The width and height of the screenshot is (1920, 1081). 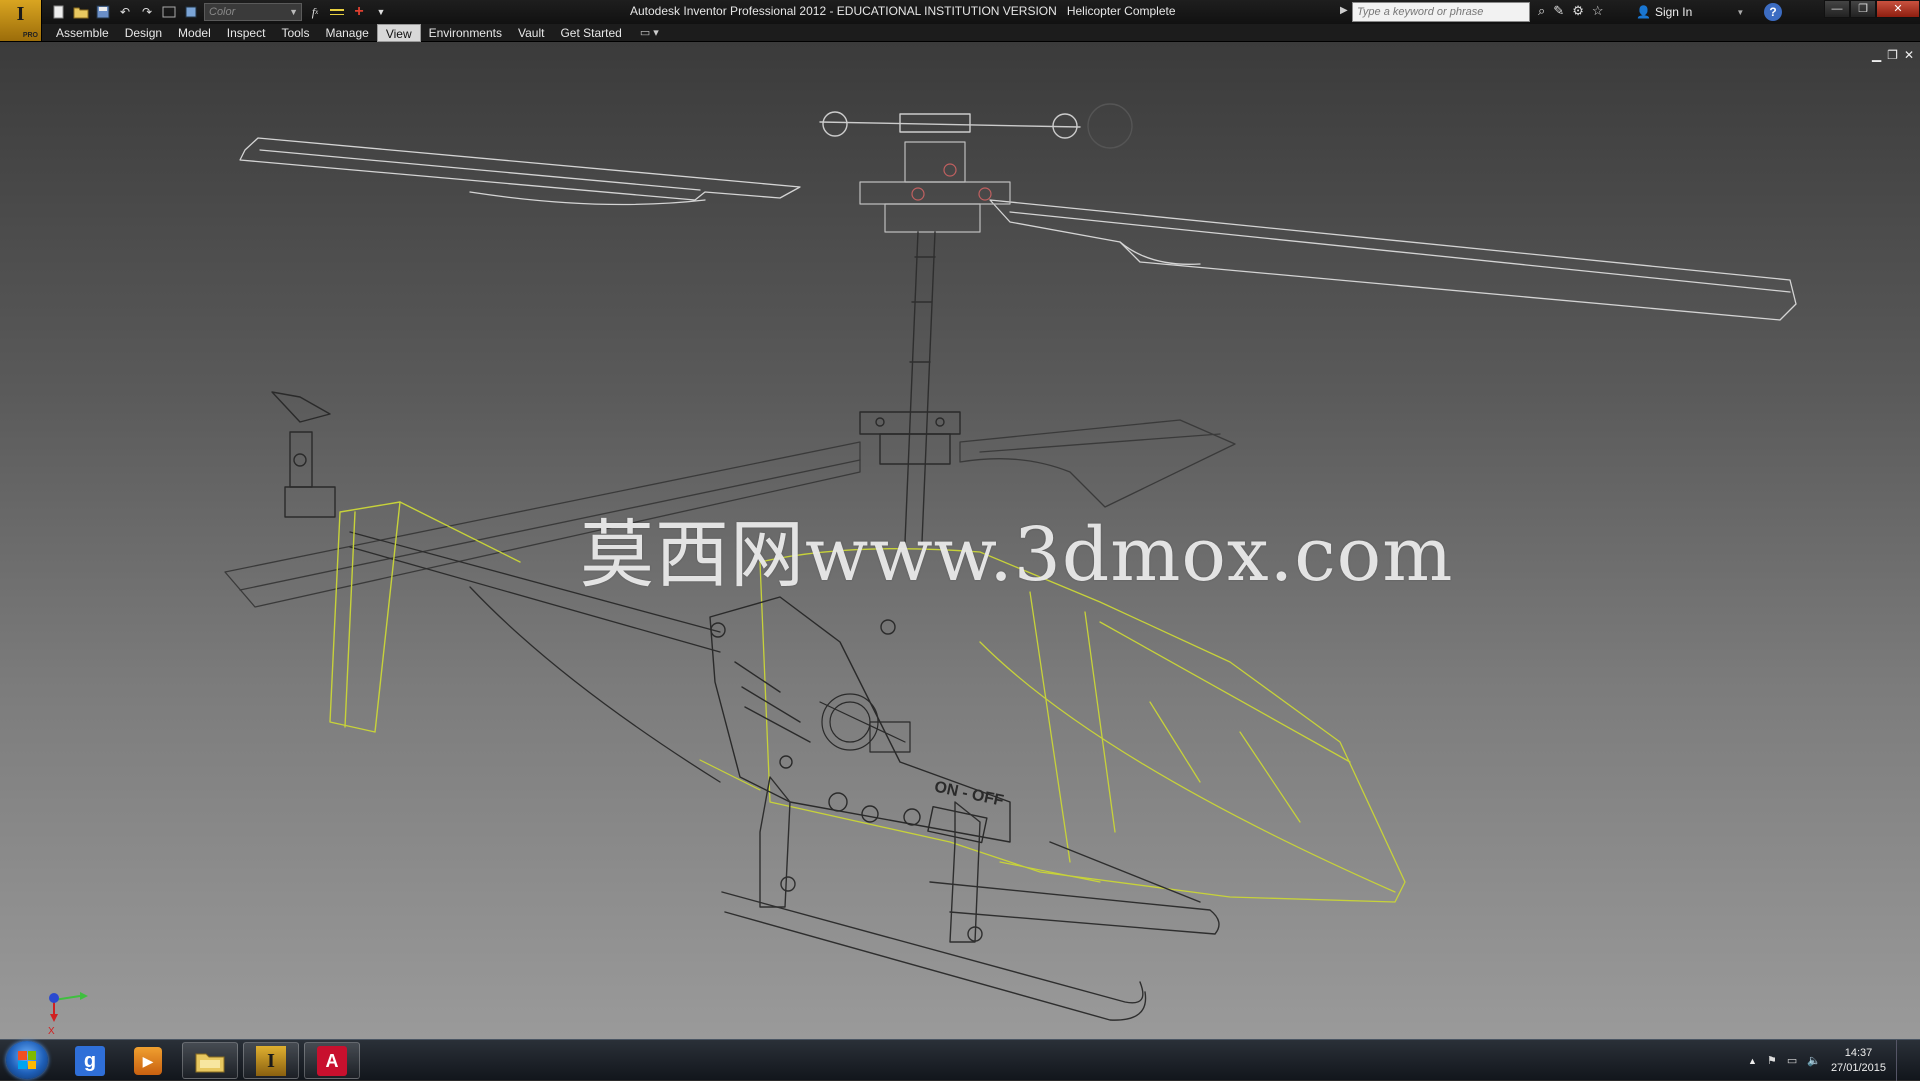 I want to click on color-override-select: Color ▼, so click(x=253, y=12).